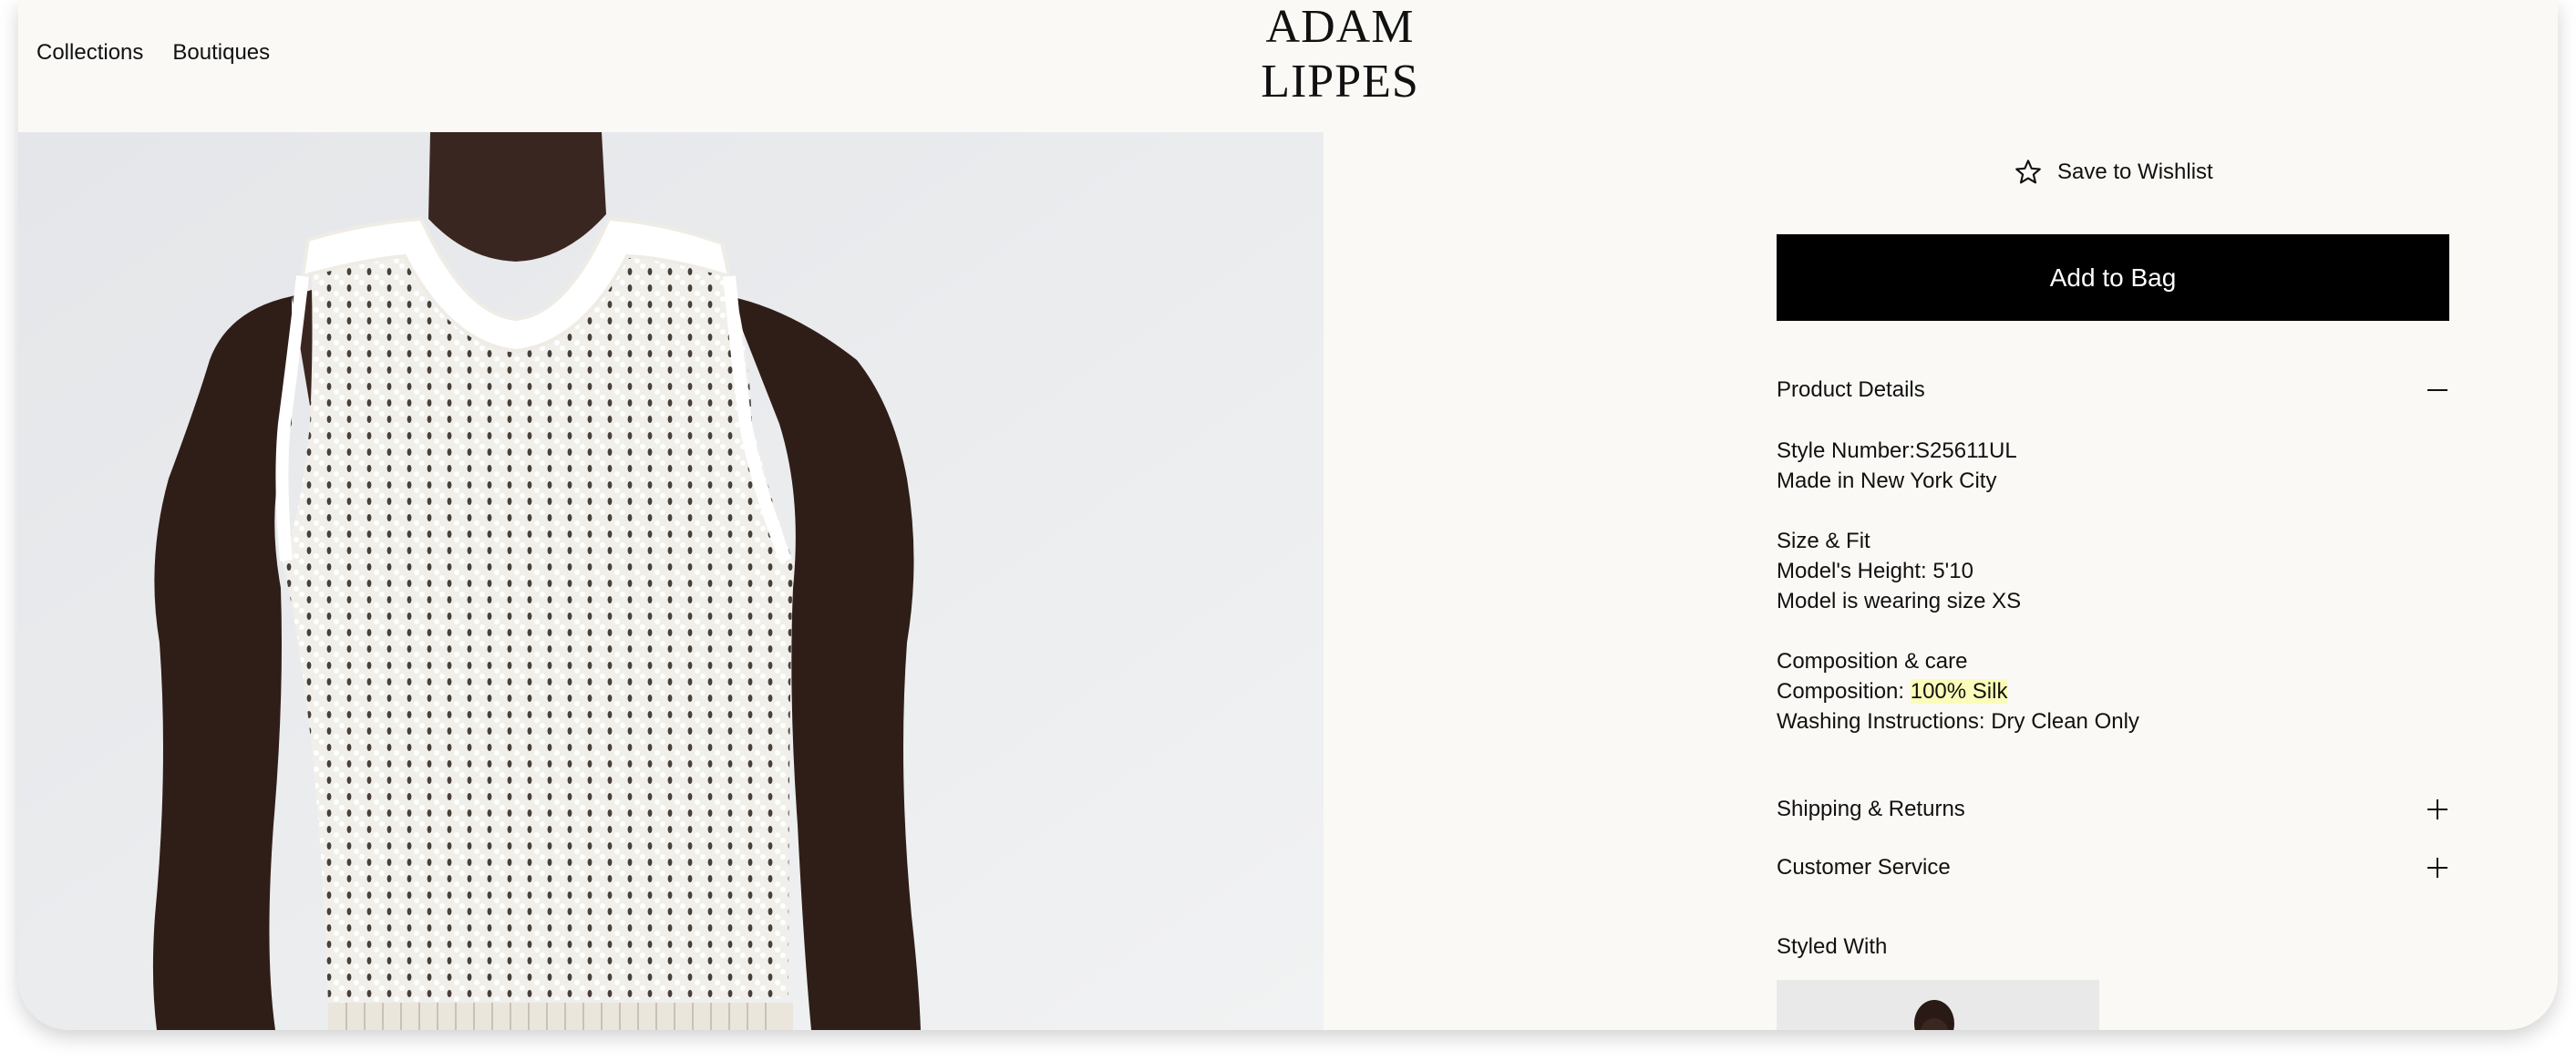  I want to click on composition-value: 100% Silk, so click(1959, 691).